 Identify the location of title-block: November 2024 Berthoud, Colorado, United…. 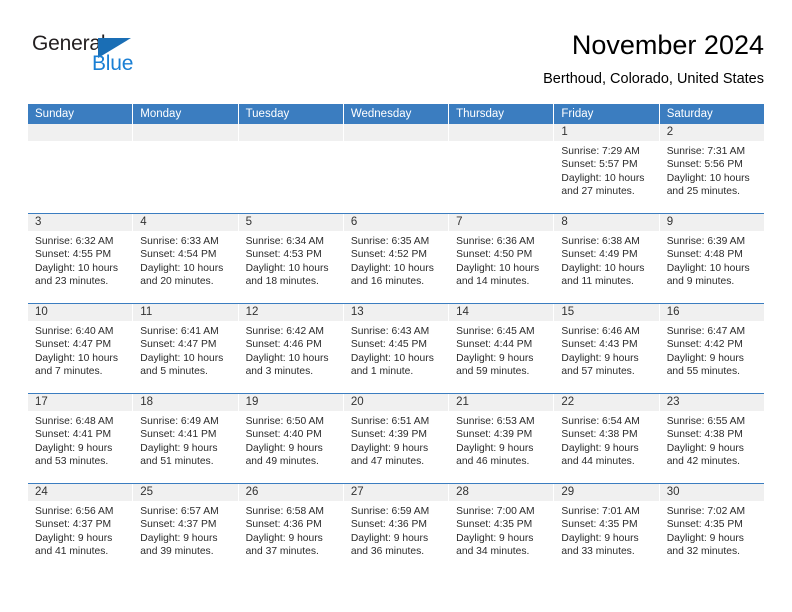
(653, 59).